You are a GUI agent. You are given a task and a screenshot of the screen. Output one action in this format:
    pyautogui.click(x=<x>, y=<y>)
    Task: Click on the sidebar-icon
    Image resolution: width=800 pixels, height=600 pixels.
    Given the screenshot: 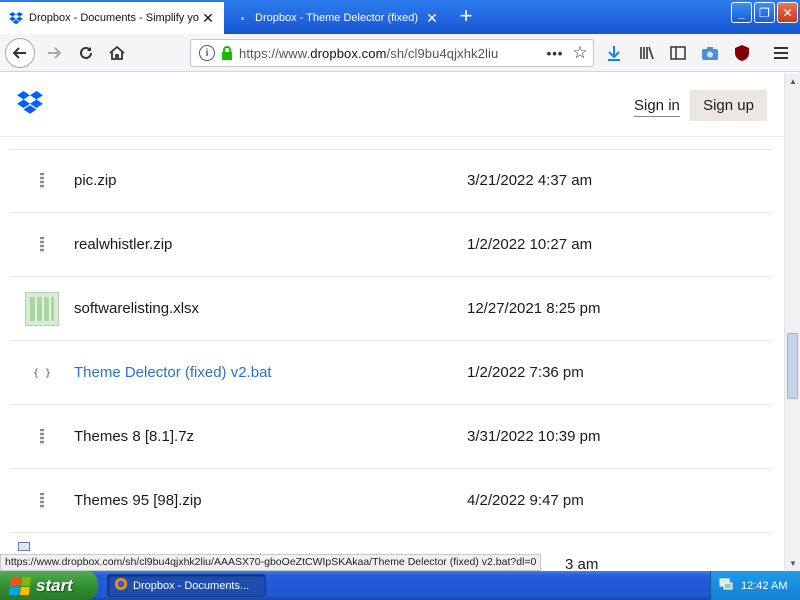 What is the action you would take?
    pyautogui.click(x=678, y=53)
    